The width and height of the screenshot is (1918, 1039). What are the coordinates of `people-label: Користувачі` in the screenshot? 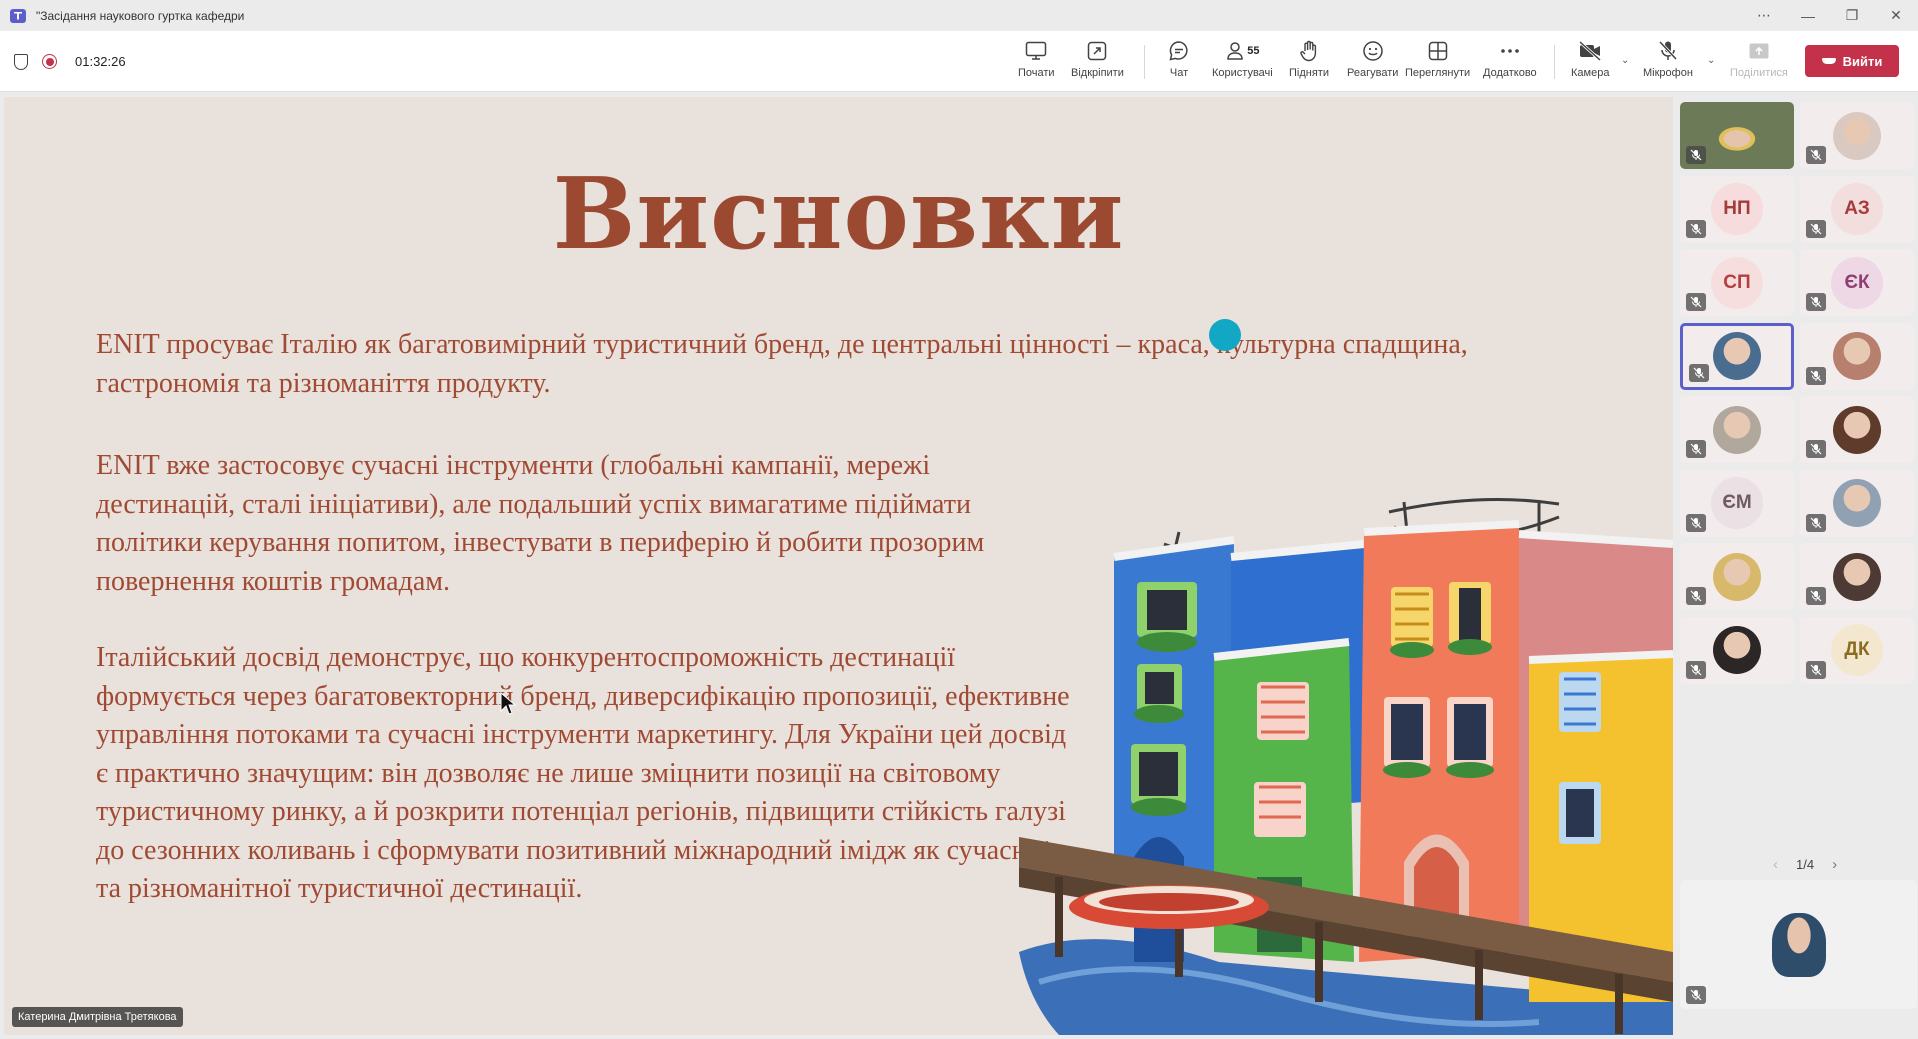 It's located at (1242, 73).